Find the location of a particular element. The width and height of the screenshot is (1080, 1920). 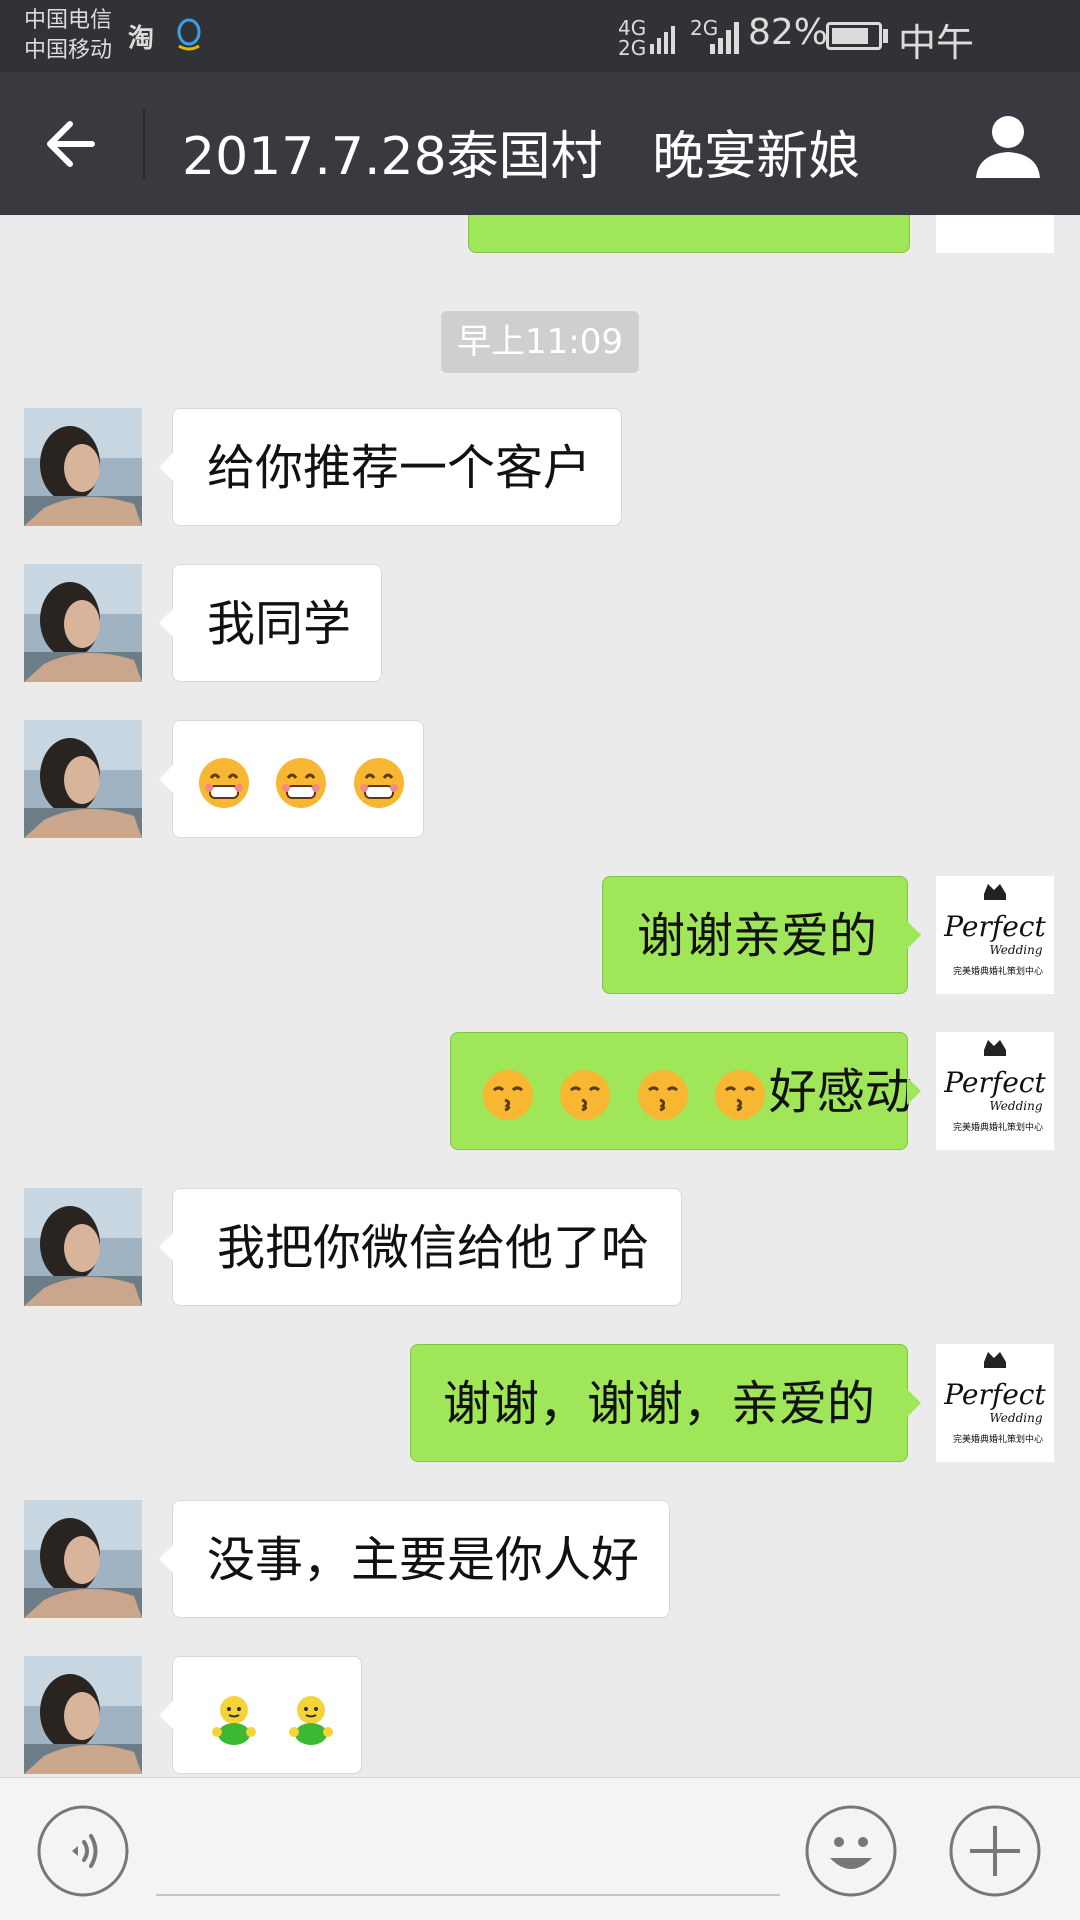

battery-fill is located at coordinates (850, 36).